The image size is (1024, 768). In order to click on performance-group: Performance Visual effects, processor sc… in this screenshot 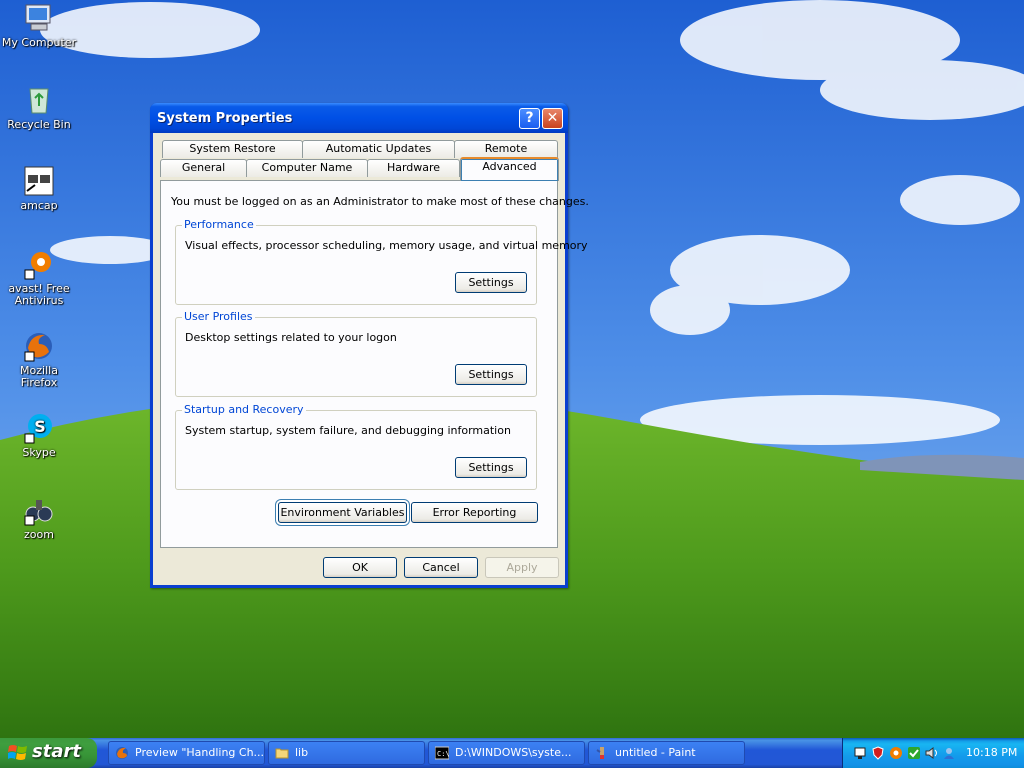, I will do `click(381, 261)`.